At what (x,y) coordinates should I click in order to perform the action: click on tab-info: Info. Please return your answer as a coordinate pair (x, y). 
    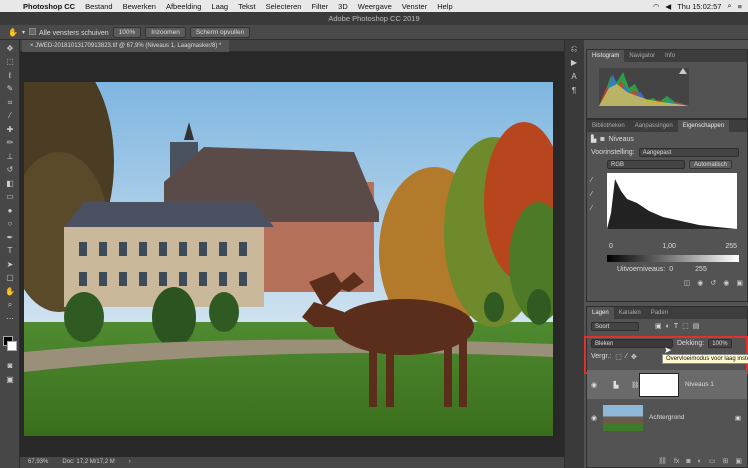
    Looking at the image, I should click on (670, 56).